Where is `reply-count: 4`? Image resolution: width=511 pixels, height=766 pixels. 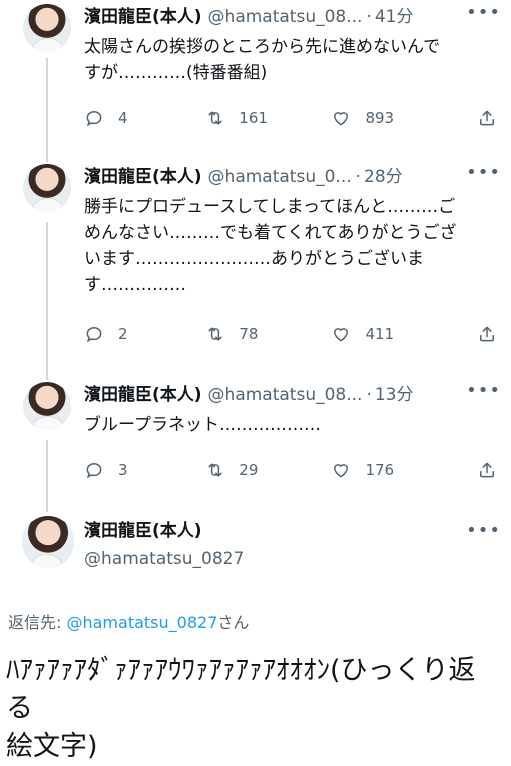
reply-count: 4 is located at coordinates (123, 118).